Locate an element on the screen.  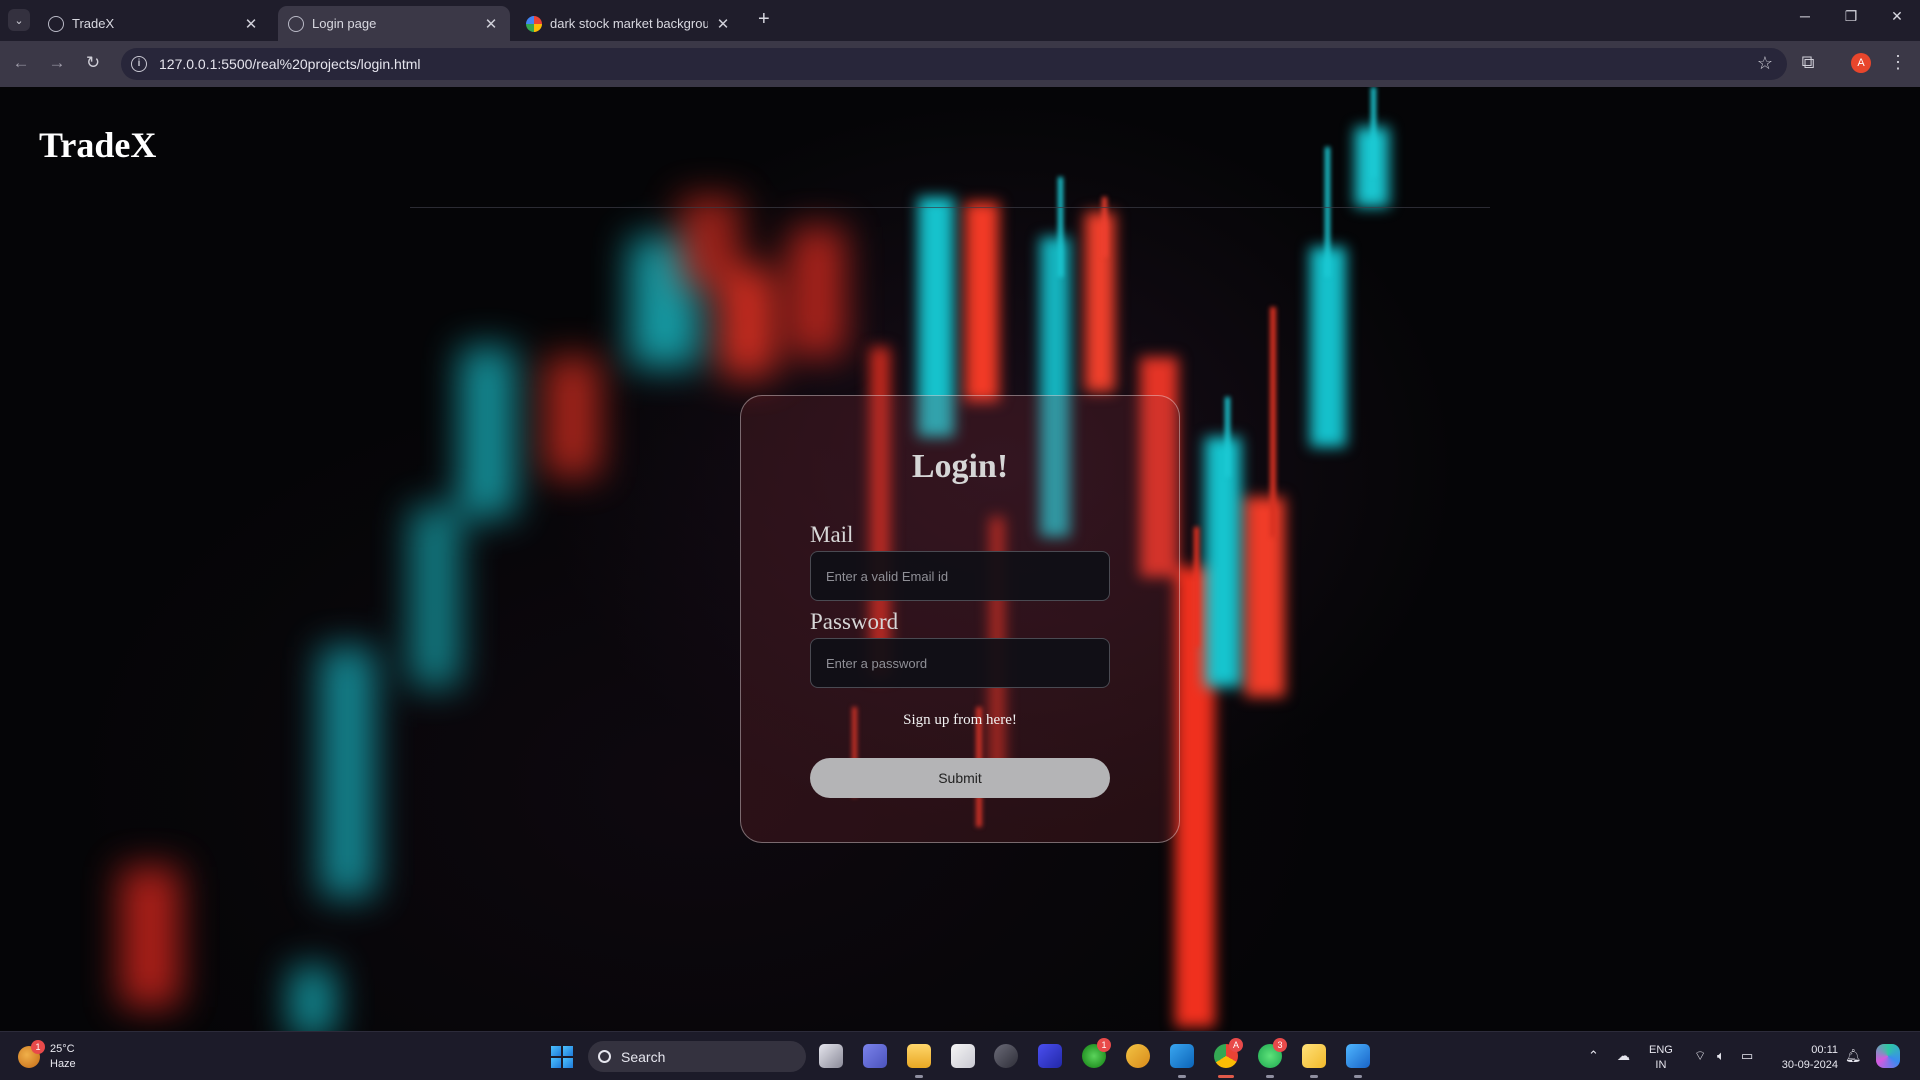
clock-date: 30-09-2024 is located at coordinates (1809, 1065).